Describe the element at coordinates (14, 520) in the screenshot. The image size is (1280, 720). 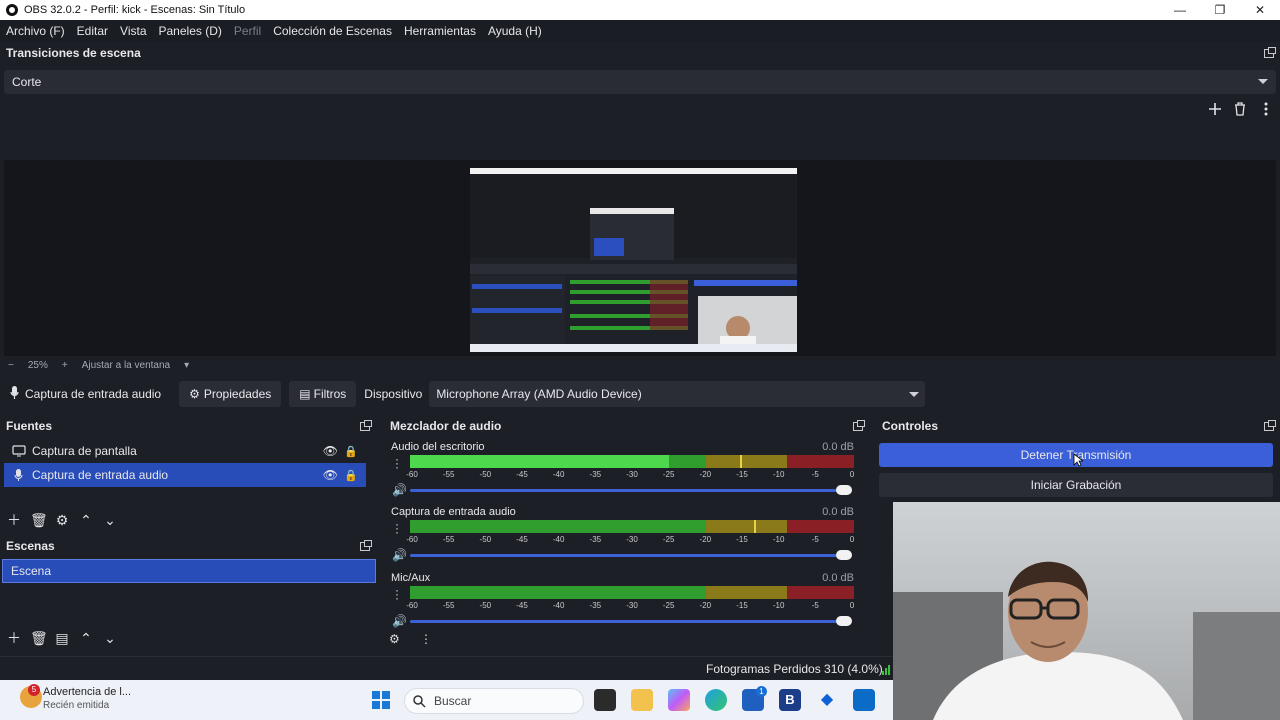
I see `add-source-button: ＋` at that location.